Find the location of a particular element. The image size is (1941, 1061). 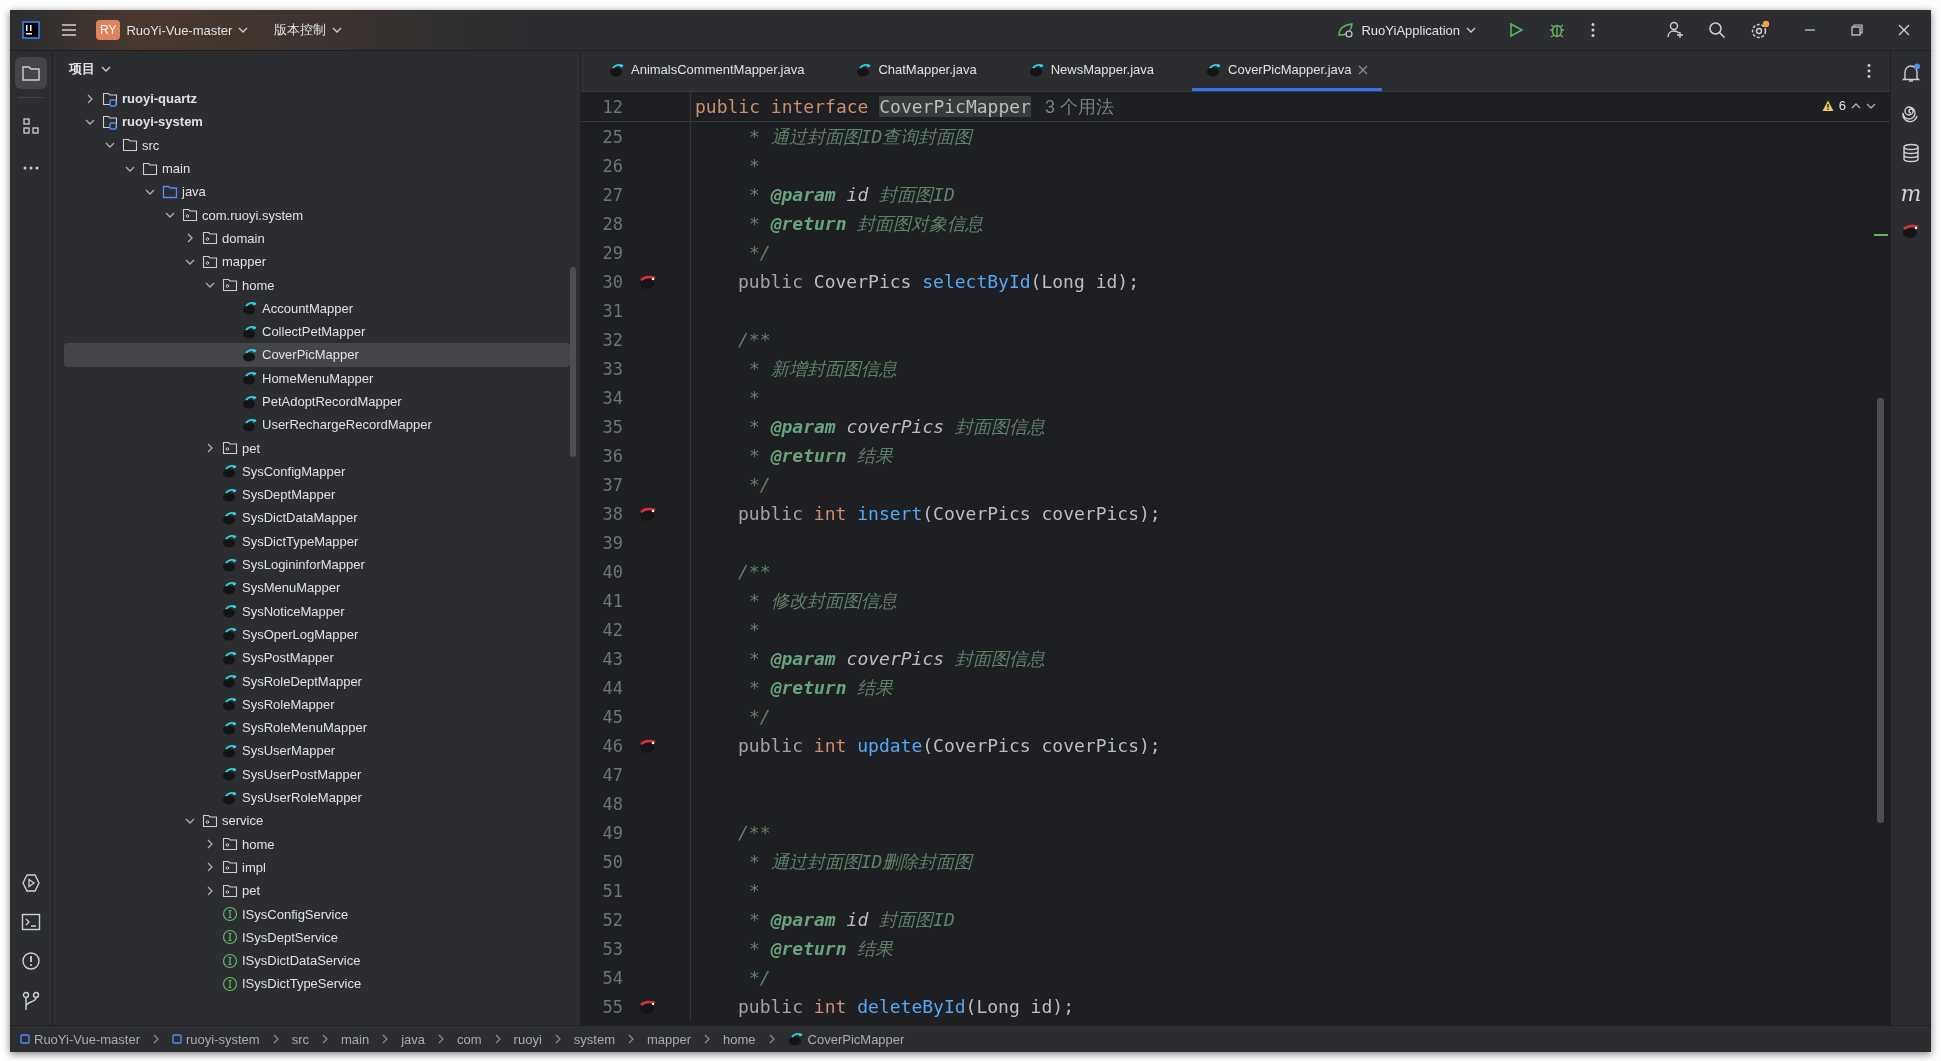

breadcrumb-item: ruoyi is located at coordinates (527, 1039).